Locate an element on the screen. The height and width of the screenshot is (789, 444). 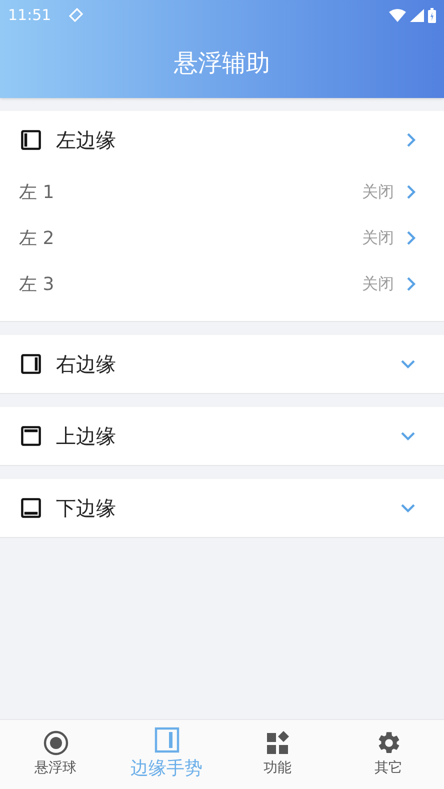
section-title: 右边缘 is located at coordinates (86, 364).